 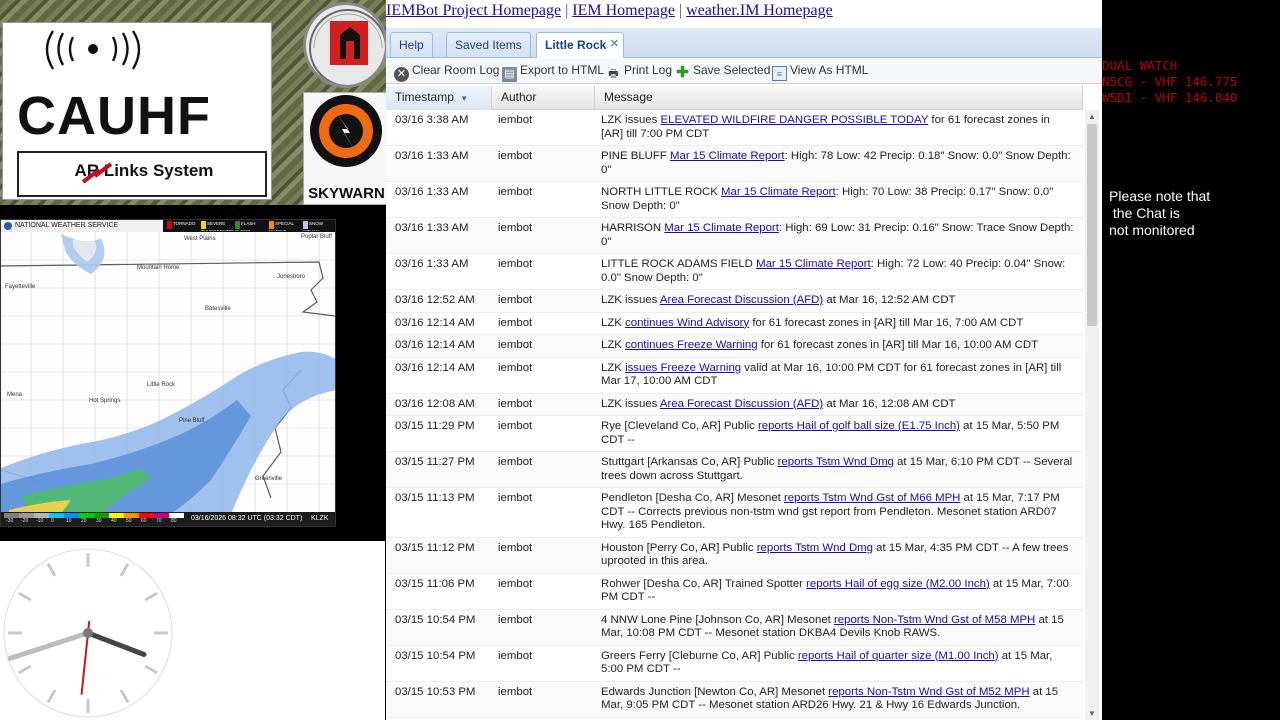 What do you see at coordinates (679, 264) in the screenshot?
I see `message-text: LITTLE ROCK ADAMS FIELD` at bounding box center [679, 264].